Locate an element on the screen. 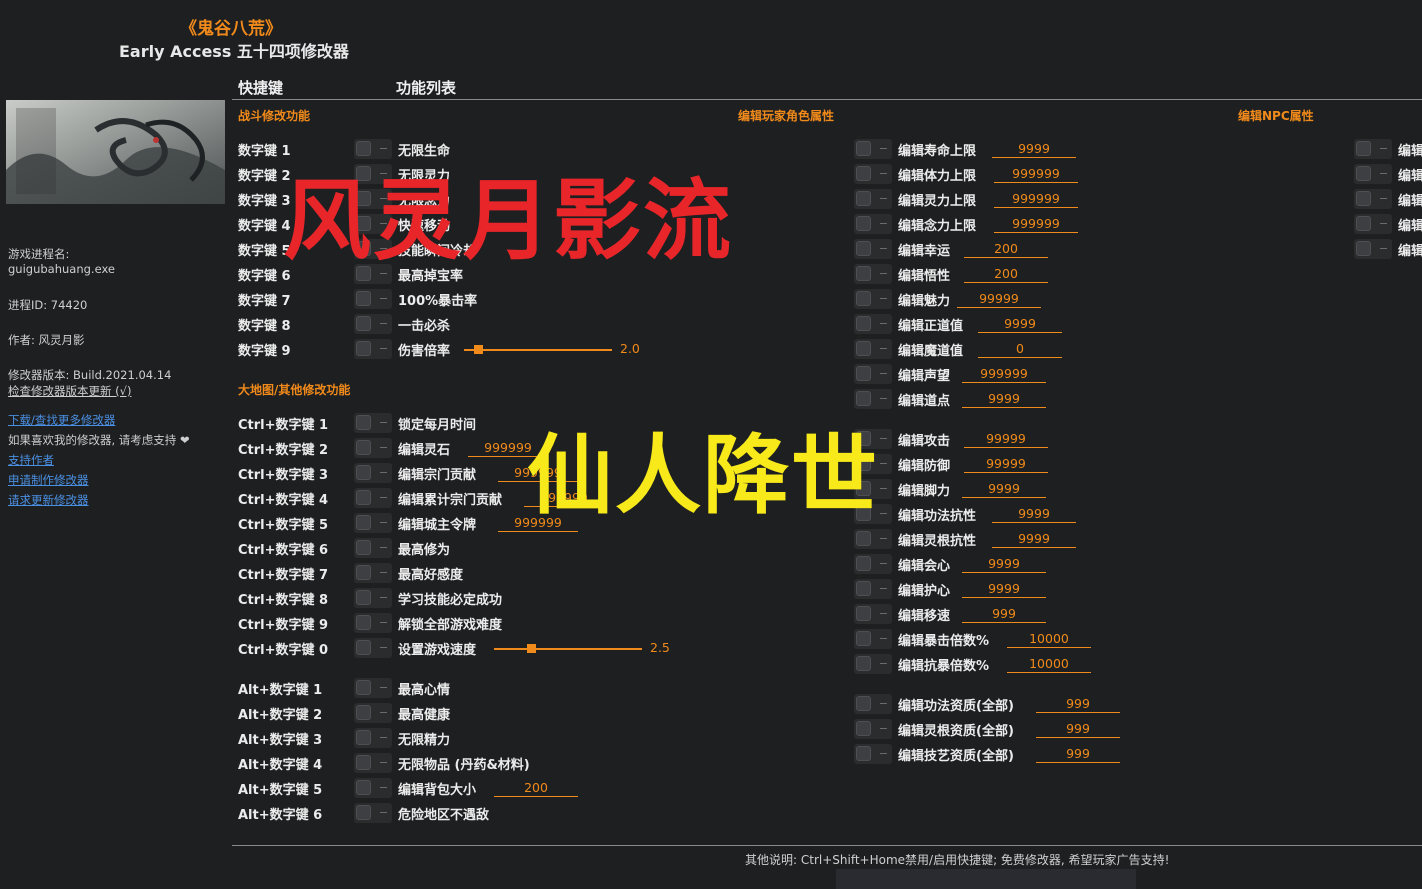 The height and width of the screenshot is (889, 1422). player-attr-label: 编辑会心 is located at coordinates (924, 566).